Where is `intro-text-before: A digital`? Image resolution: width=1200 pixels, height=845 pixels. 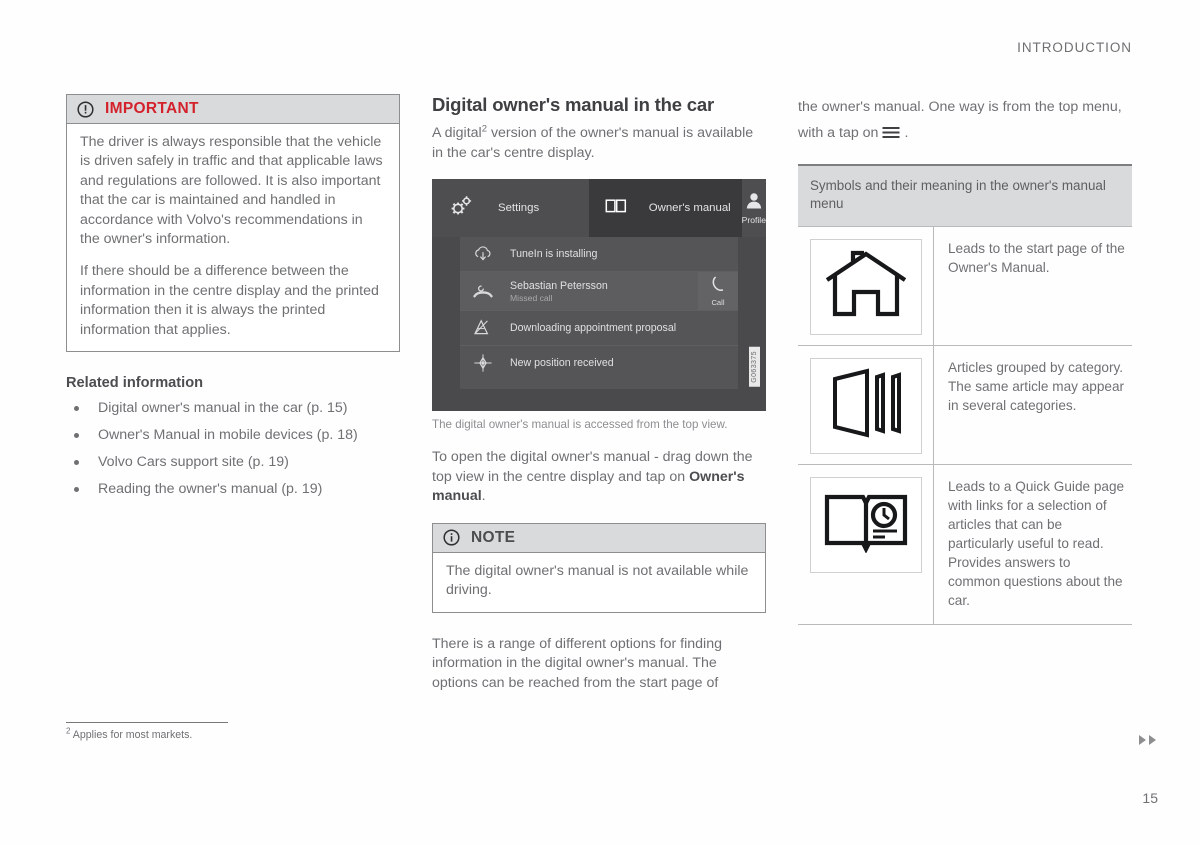 intro-text-before: A digital is located at coordinates (457, 133).